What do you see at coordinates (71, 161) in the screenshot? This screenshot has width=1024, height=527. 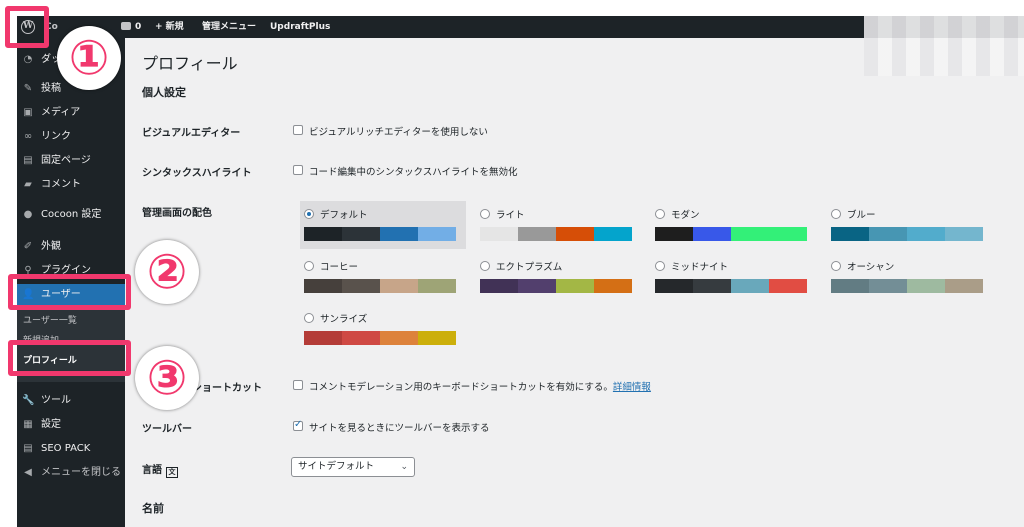 I see `sidebar-item-pages: ▤ 固定ページ` at bounding box center [71, 161].